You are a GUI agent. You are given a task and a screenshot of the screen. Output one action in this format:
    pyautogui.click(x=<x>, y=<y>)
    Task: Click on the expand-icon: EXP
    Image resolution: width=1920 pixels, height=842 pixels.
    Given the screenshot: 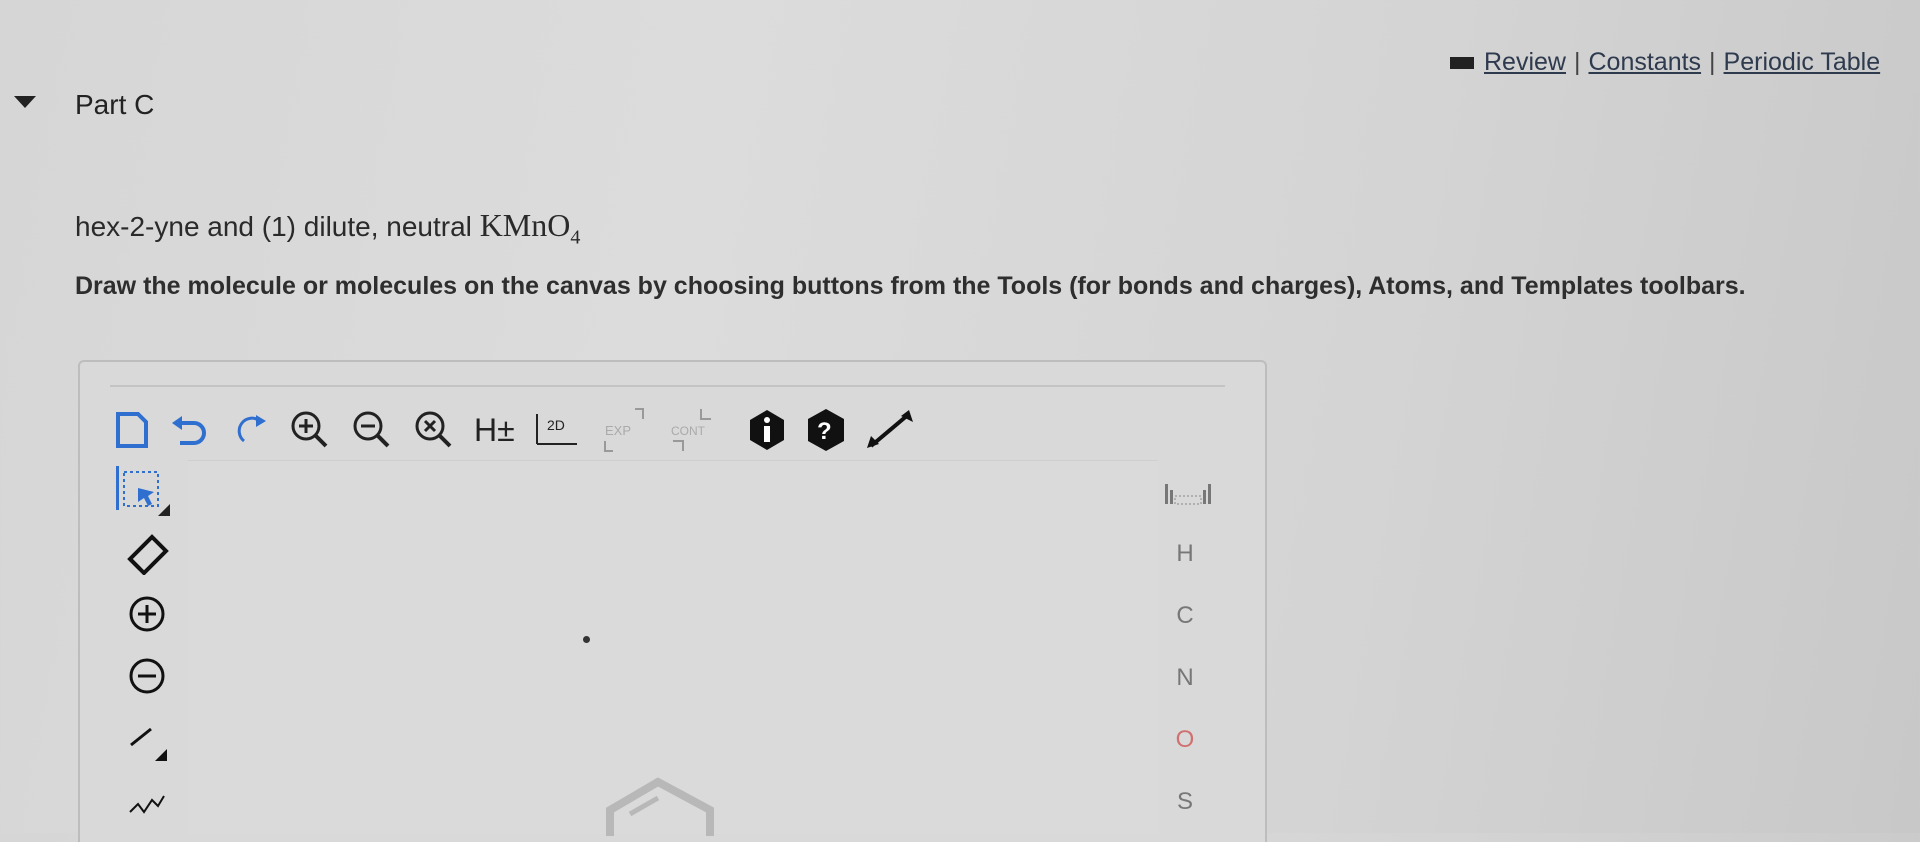 What is the action you would take?
    pyautogui.click(x=624, y=430)
    